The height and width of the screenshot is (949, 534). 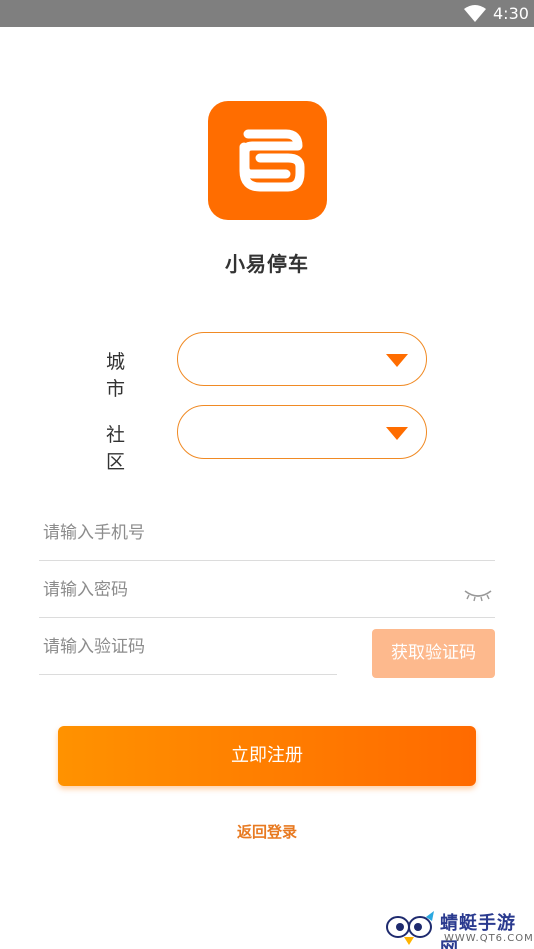 I want to click on register-button: 立即注册, so click(x=267, y=756).